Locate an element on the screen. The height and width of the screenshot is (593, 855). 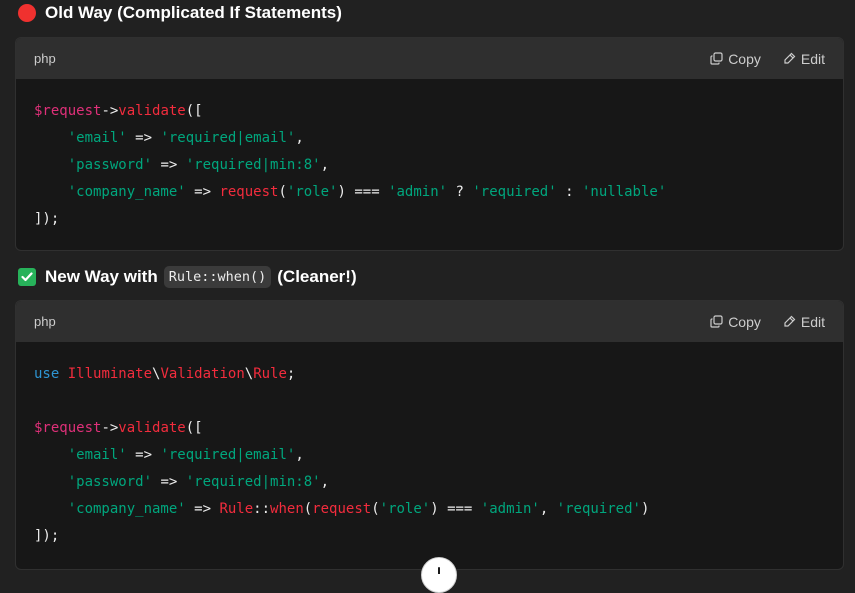
code-line: use Illuminate\Validation\Rule; is located at coordinates (165, 374).